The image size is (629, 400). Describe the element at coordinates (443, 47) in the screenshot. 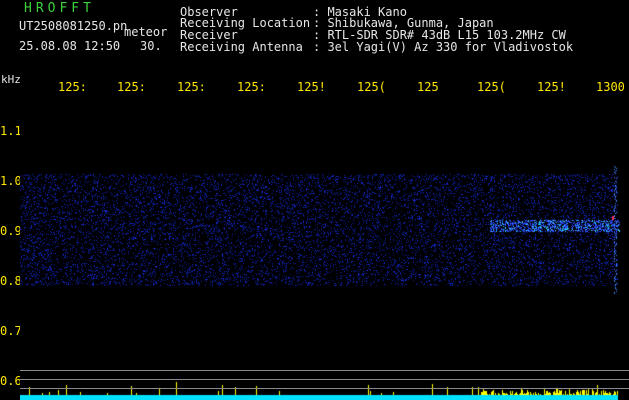

I see `antenna-value: : 3el Yagi(V) Az 330 for Vladivostok` at that location.